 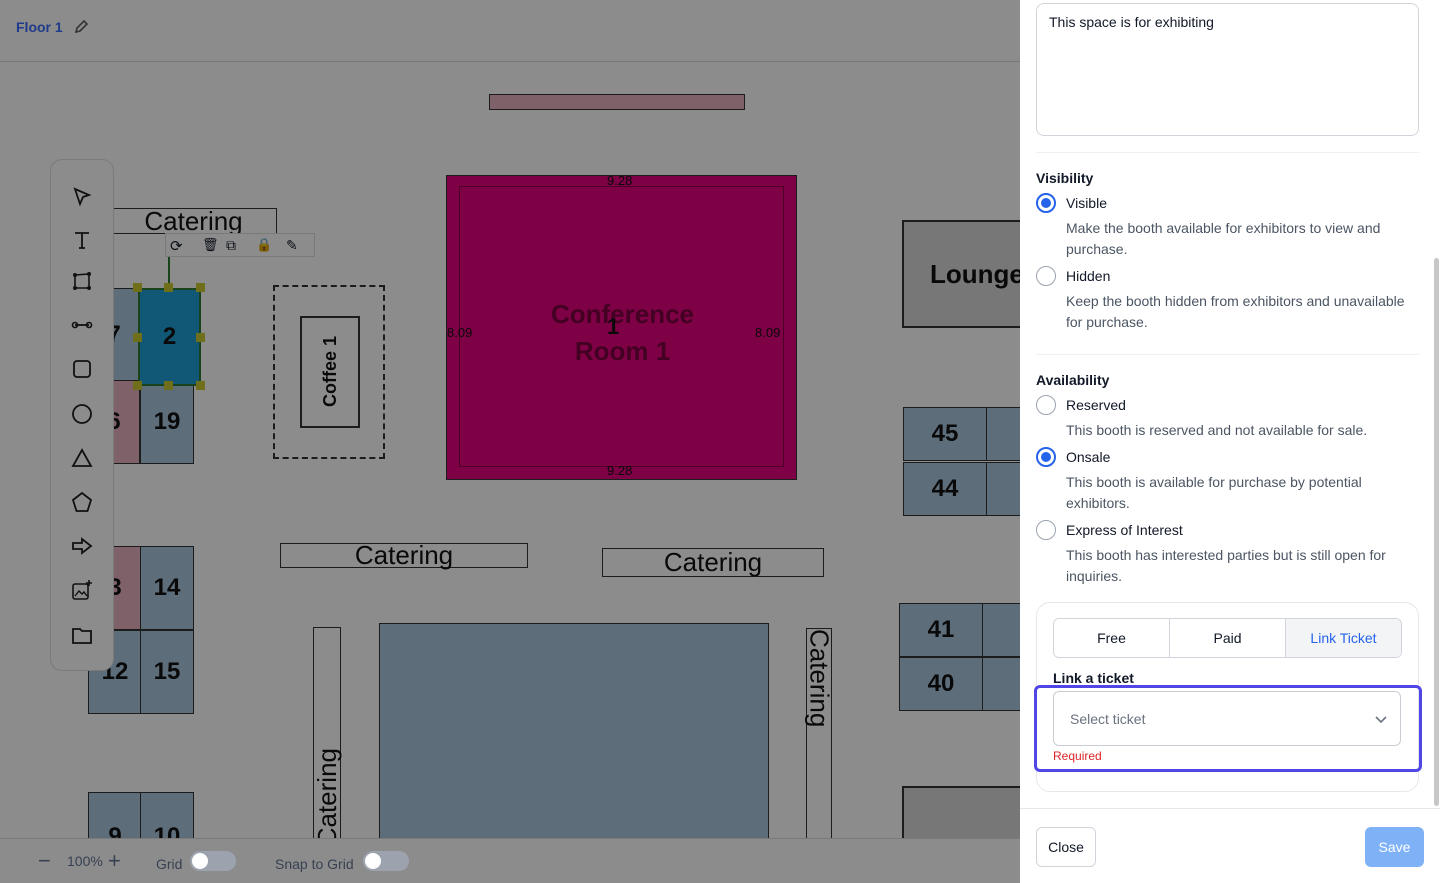 I want to click on canvas-bottom-bar: − 100% + Grid Snap to Grid, so click(x=510, y=860).